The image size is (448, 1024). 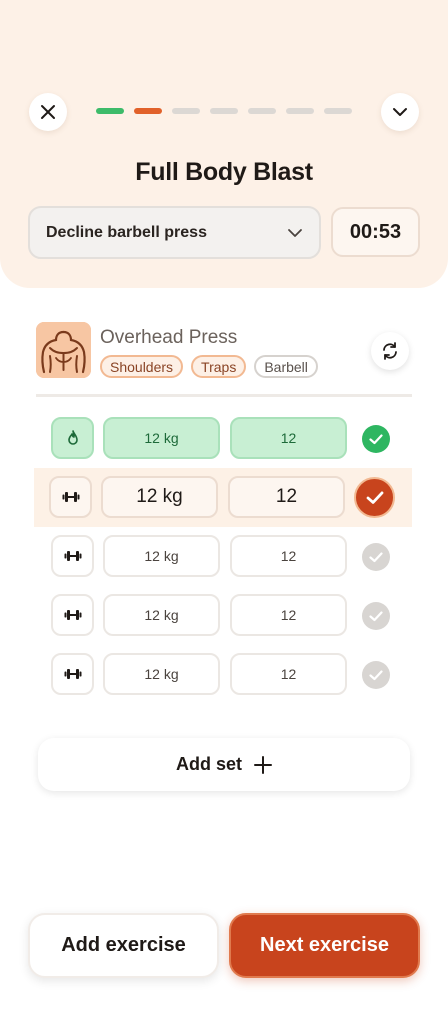 I want to click on flame-icon, so click(x=72, y=437).